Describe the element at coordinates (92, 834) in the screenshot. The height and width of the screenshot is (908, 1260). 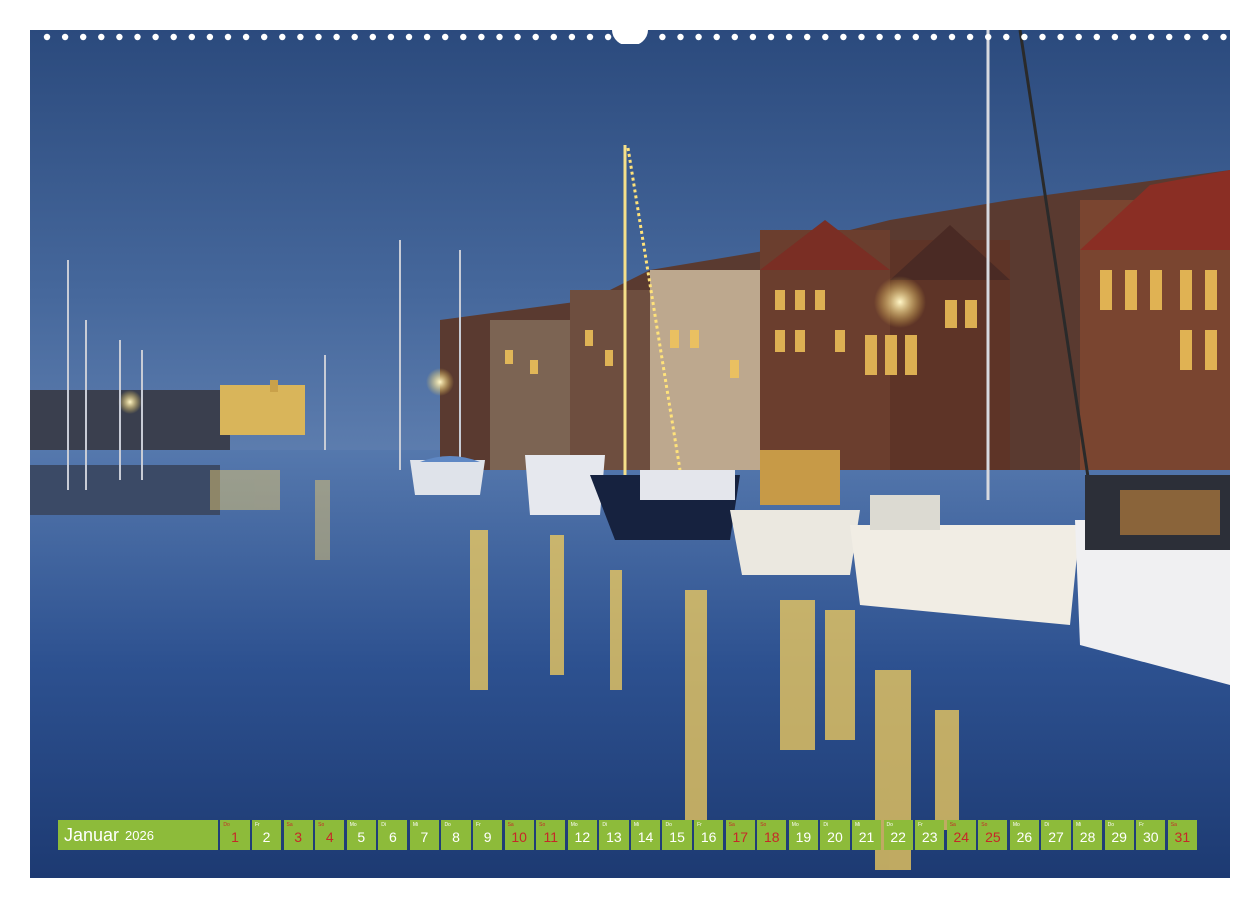
I see `month-name: Januar` at that location.